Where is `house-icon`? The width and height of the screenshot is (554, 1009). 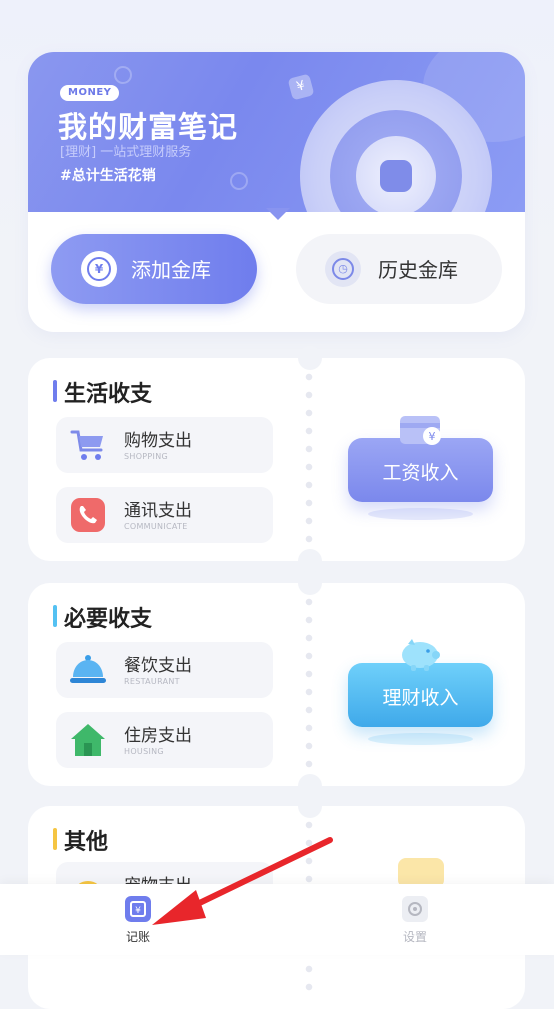
house-icon is located at coordinates (88, 740).